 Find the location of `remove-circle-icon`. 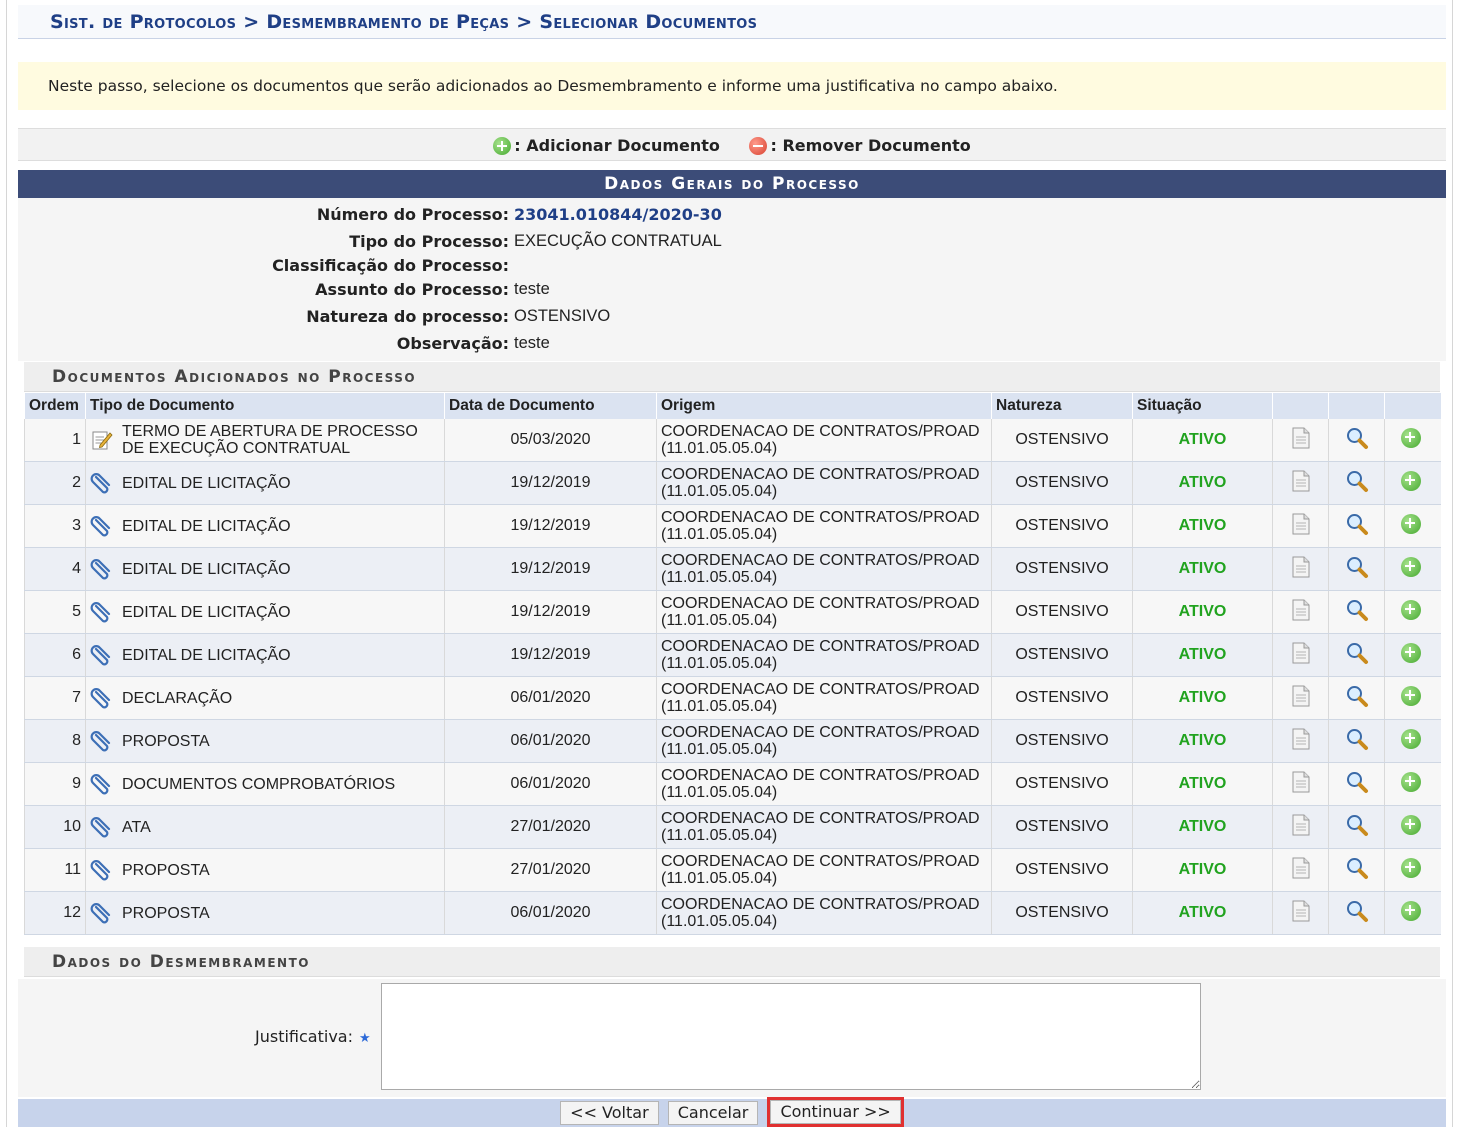

remove-circle-icon is located at coordinates (758, 145).